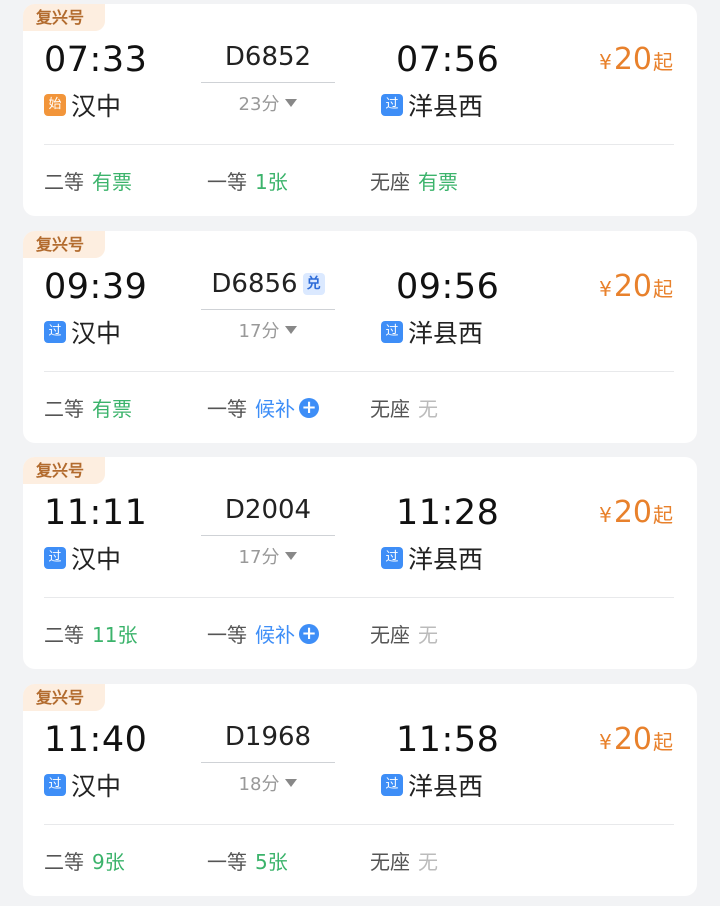 Image resolution: width=720 pixels, height=906 pixels. I want to click on seat-no-seat: 无座 有票, so click(414, 180).